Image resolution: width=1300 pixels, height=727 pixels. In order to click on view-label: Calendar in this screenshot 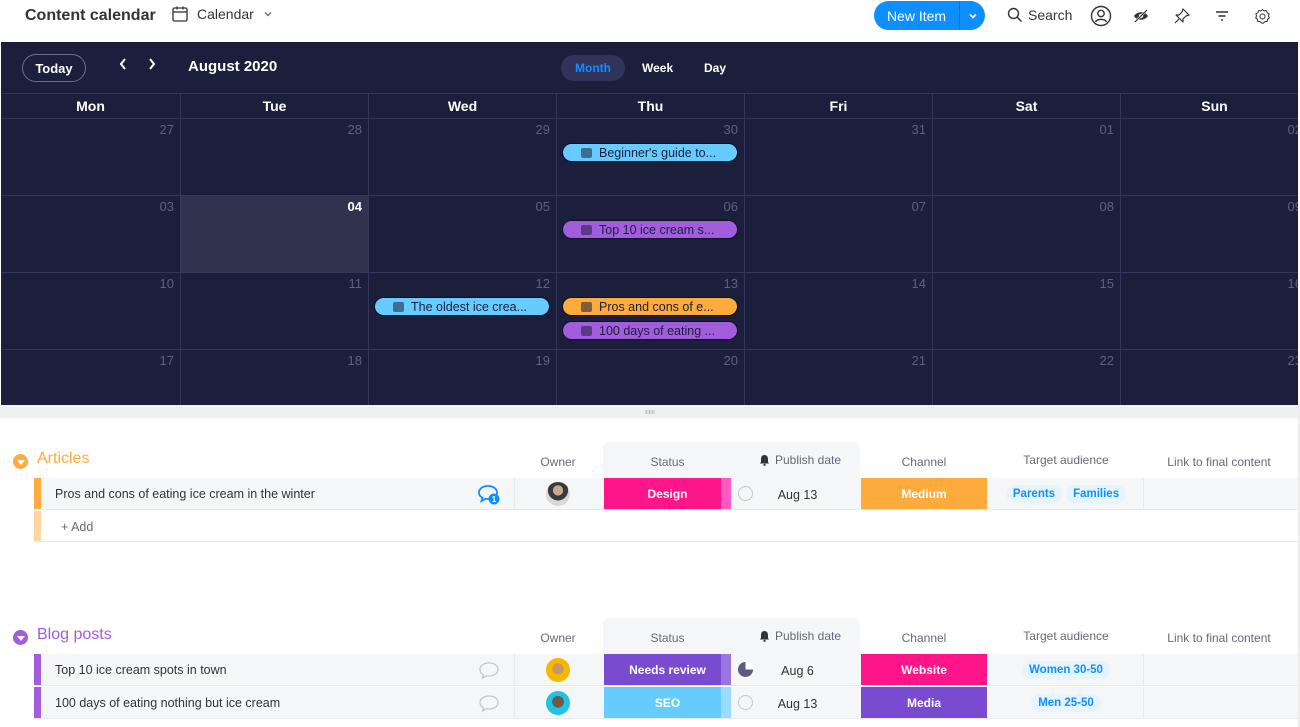, I will do `click(225, 14)`.